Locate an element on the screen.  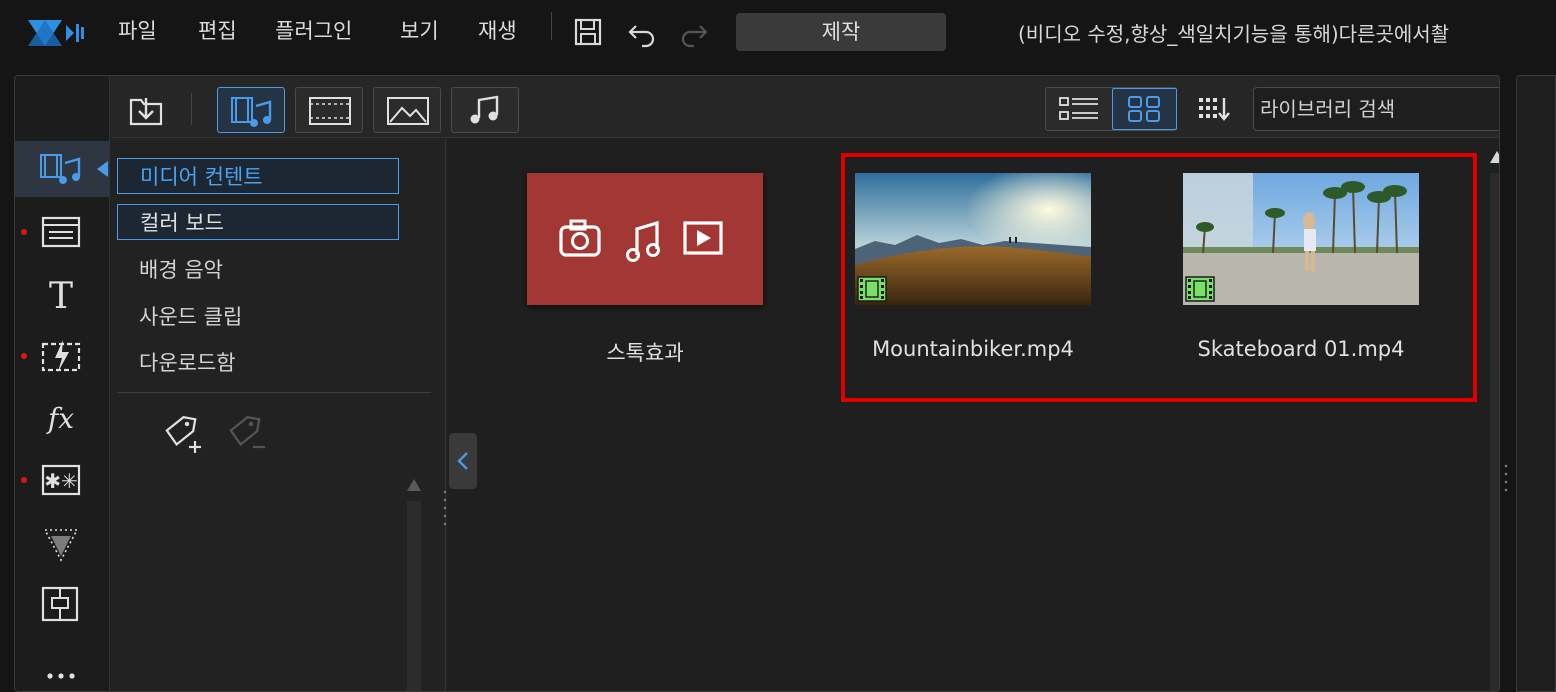
titles-room-icon is located at coordinates (61, 232).